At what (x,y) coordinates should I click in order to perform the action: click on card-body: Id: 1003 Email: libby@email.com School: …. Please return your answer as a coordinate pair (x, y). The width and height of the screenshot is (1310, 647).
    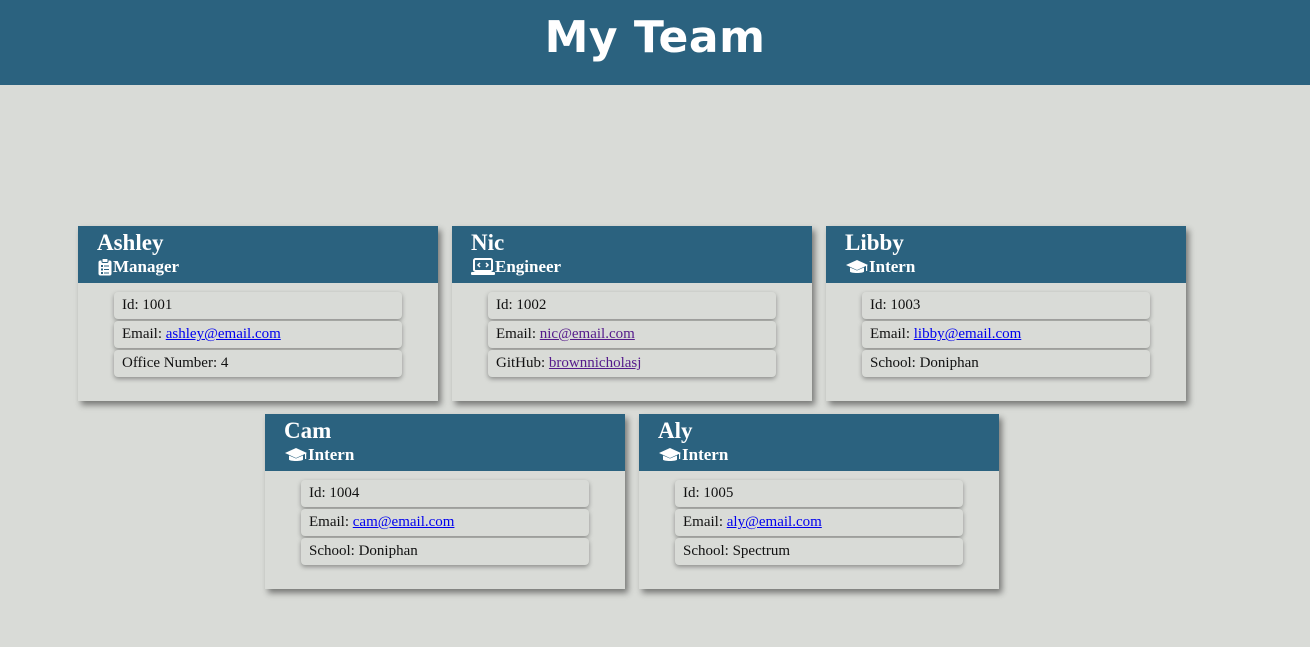
    Looking at the image, I should click on (1006, 330).